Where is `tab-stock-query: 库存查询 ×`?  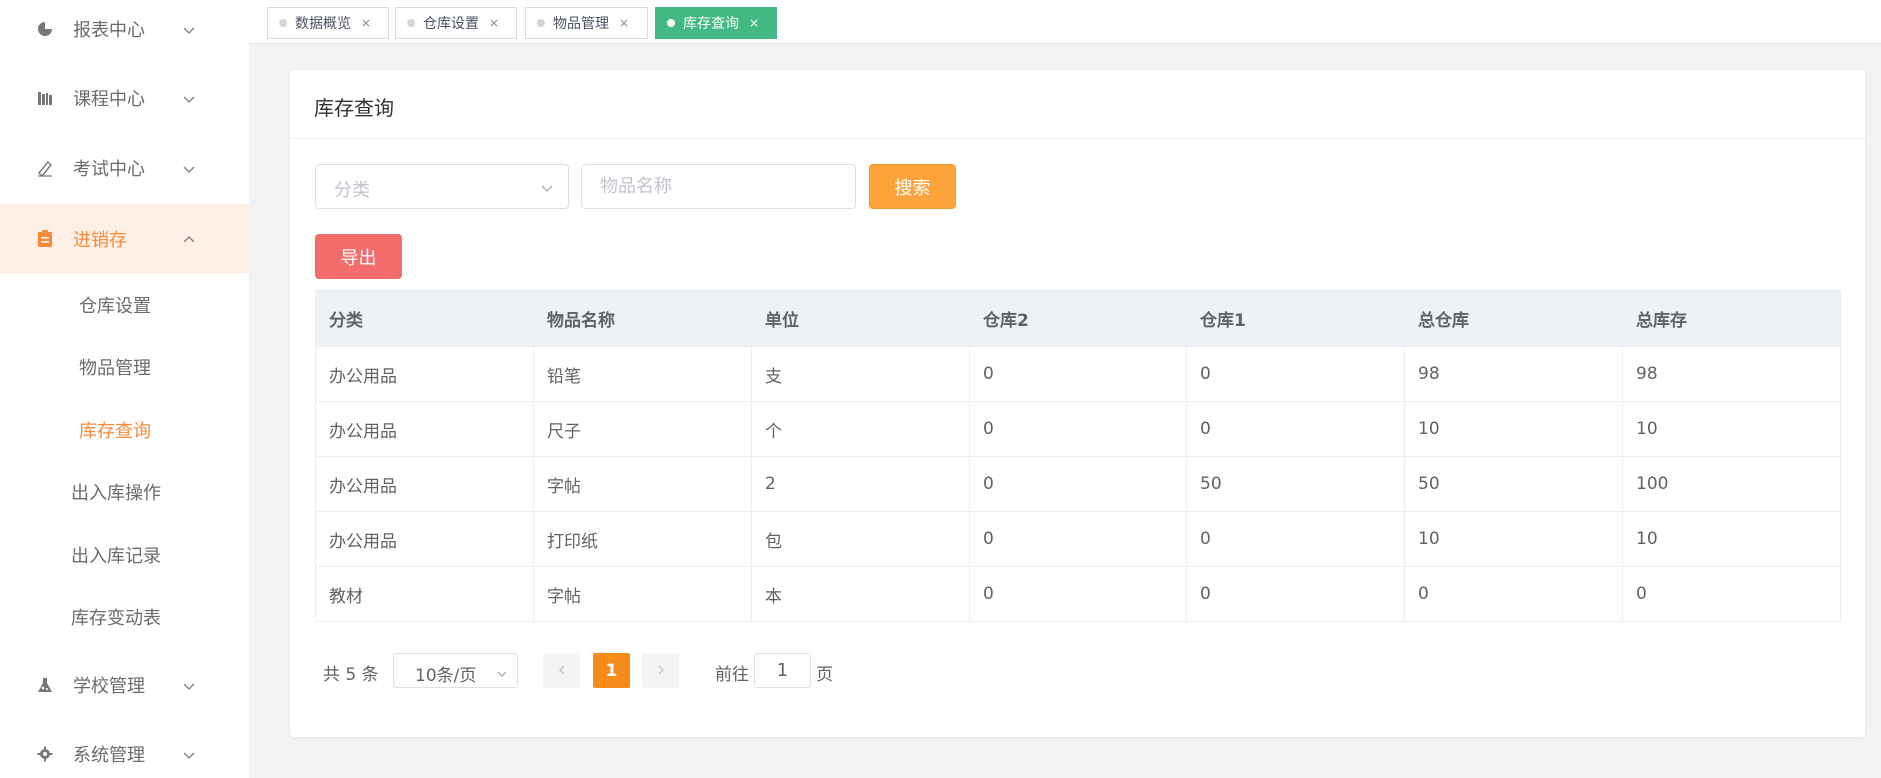
tab-stock-query: 库存查询 × is located at coordinates (716, 23).